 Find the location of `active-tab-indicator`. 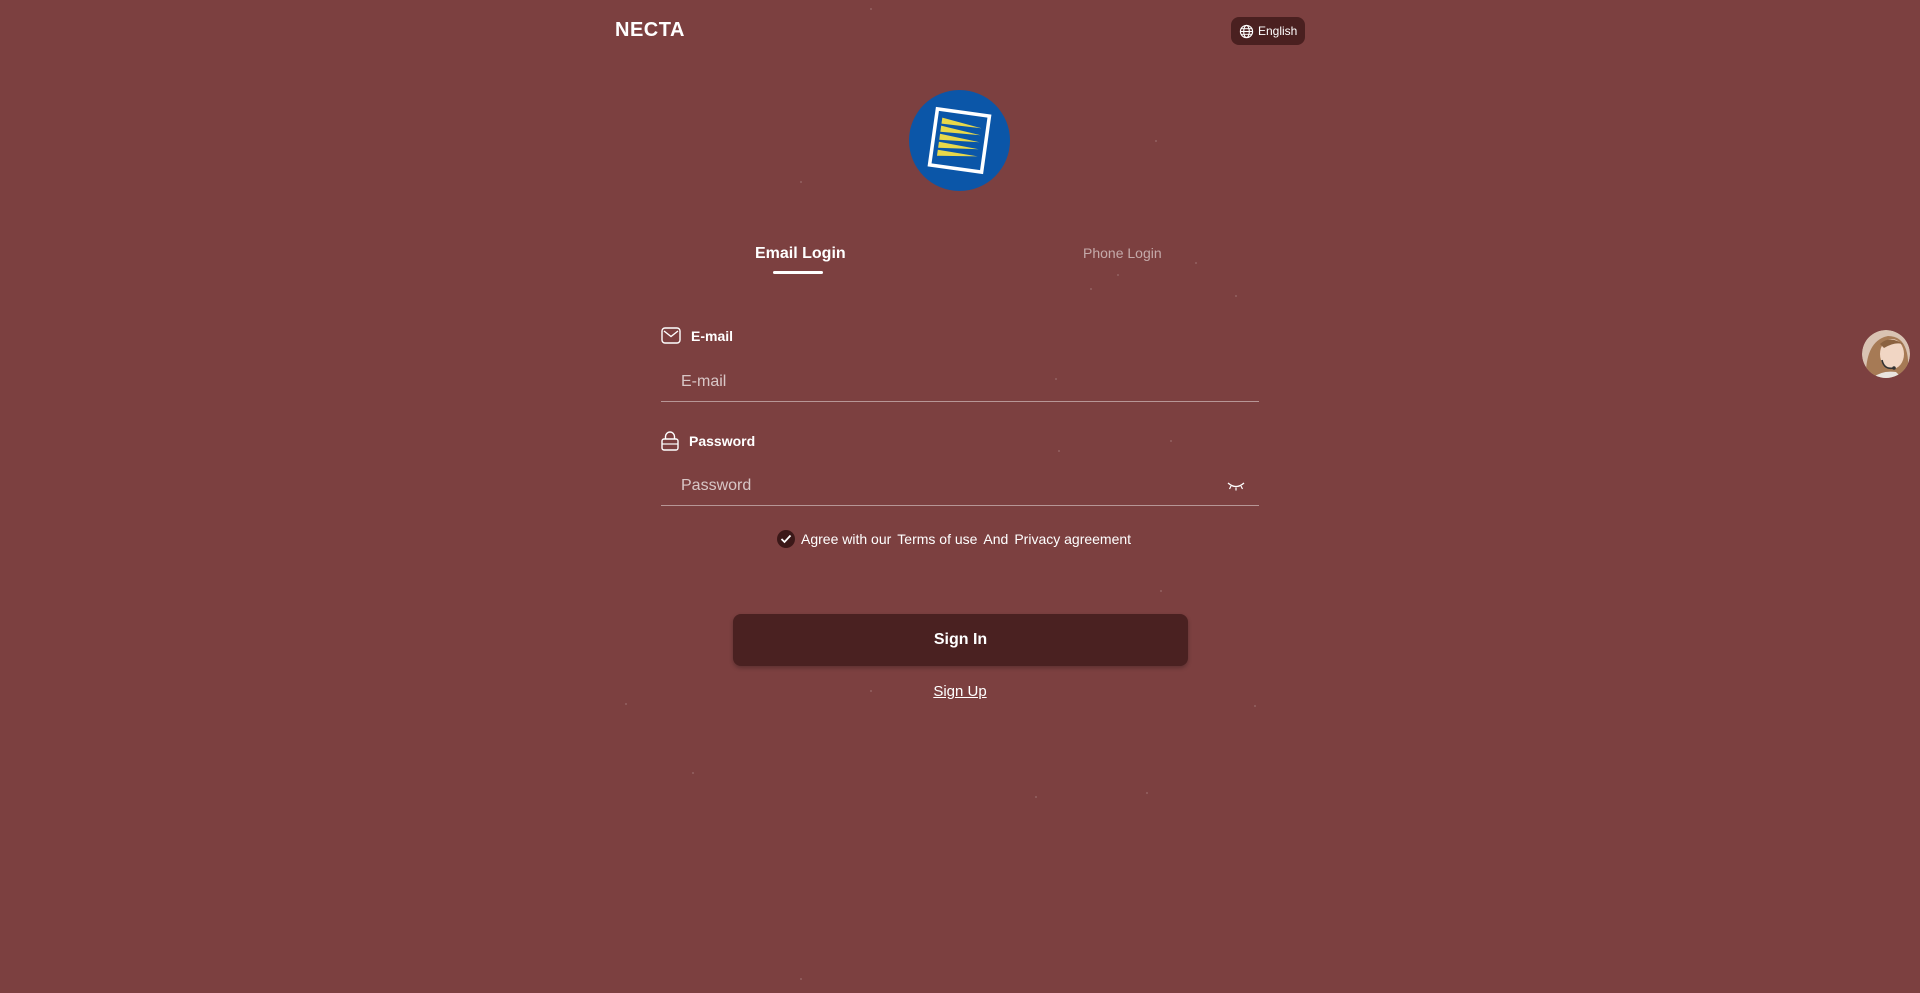

active-tab-indicator is located at coordinates (798, 272).